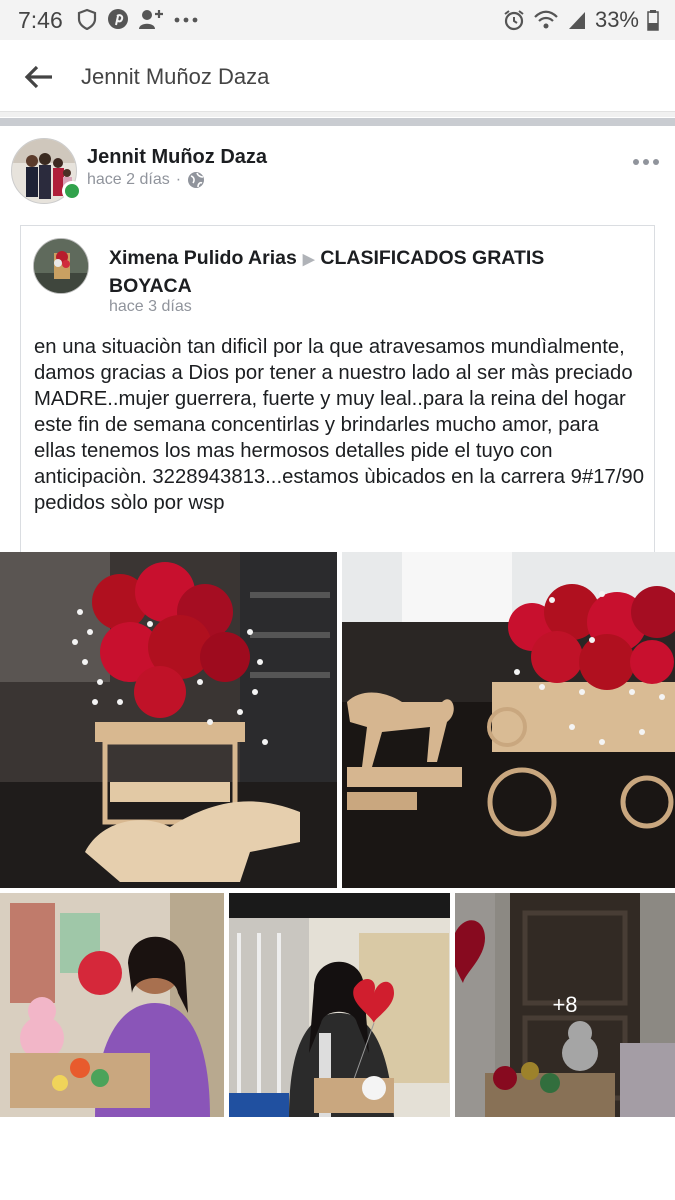 The height and width of the screenshot is (1200, 675). What do you see at coordinates (118, 19) in the screenshot?
I see `pinterest-icon` at bounding box center [118, 19].